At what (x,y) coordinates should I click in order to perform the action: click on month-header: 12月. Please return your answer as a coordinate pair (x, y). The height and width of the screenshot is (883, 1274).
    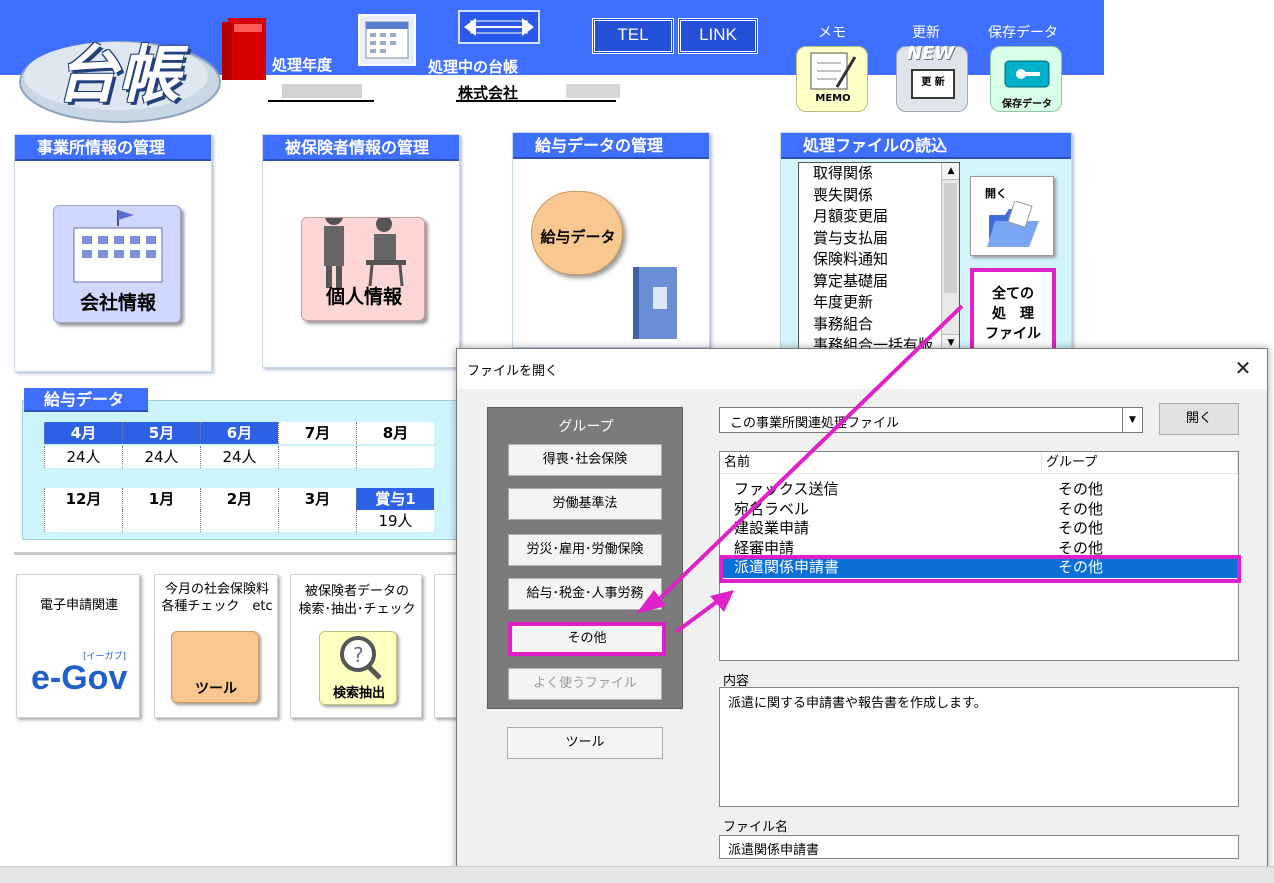
    Looking at the image, I should click on (83, 499).